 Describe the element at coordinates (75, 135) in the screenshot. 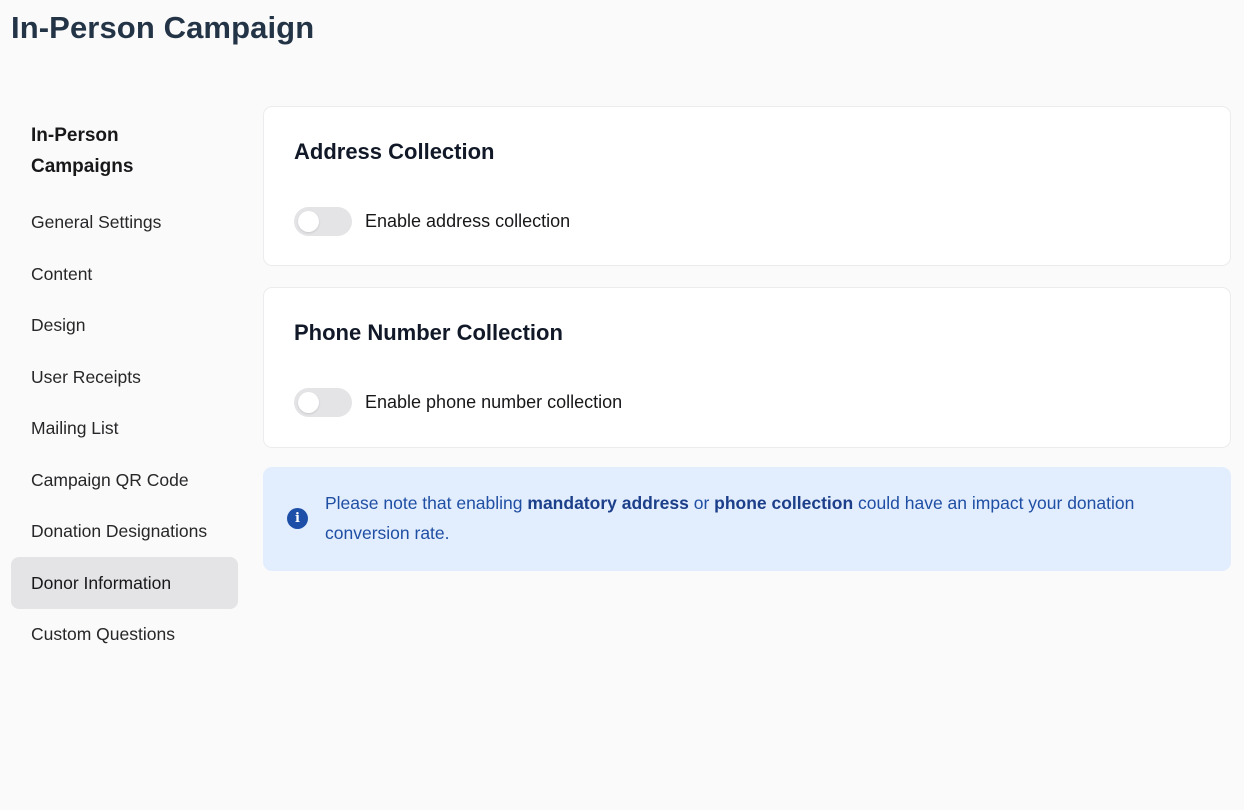

I see `sidebar-heading-line-1: In-Person` at that location.